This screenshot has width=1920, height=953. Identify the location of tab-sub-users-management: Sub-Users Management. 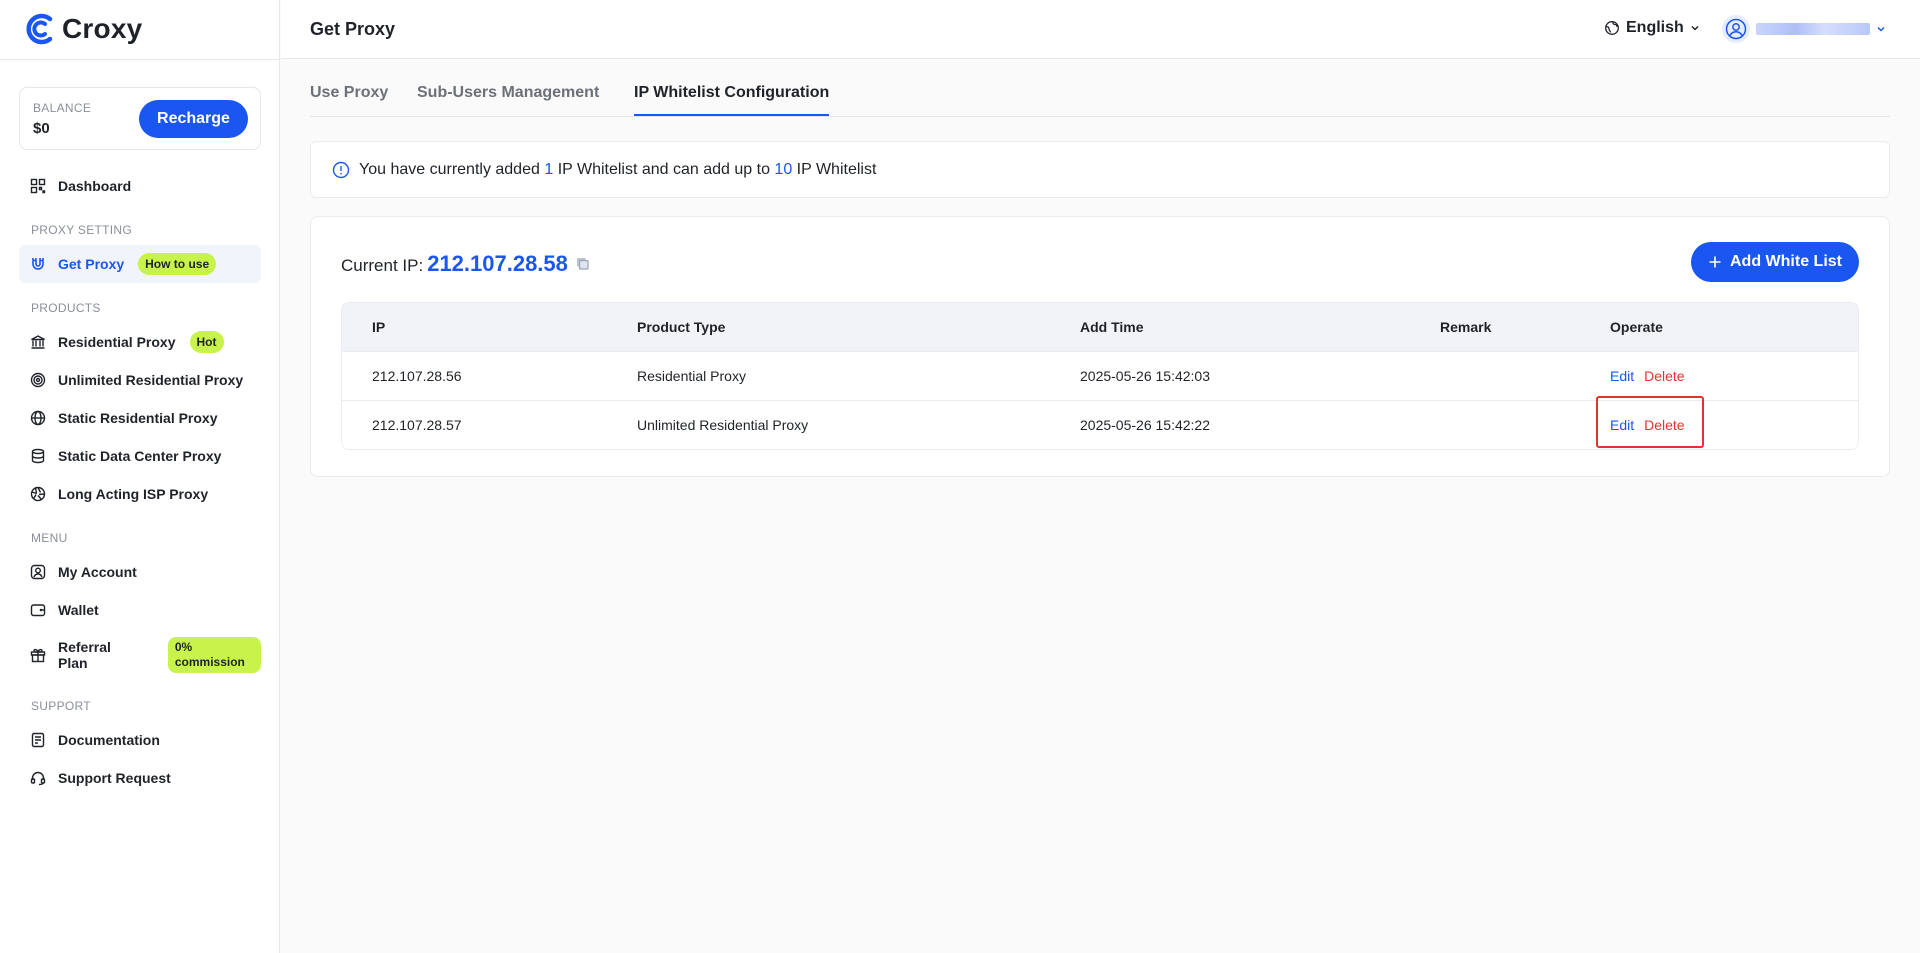
(508, 99).